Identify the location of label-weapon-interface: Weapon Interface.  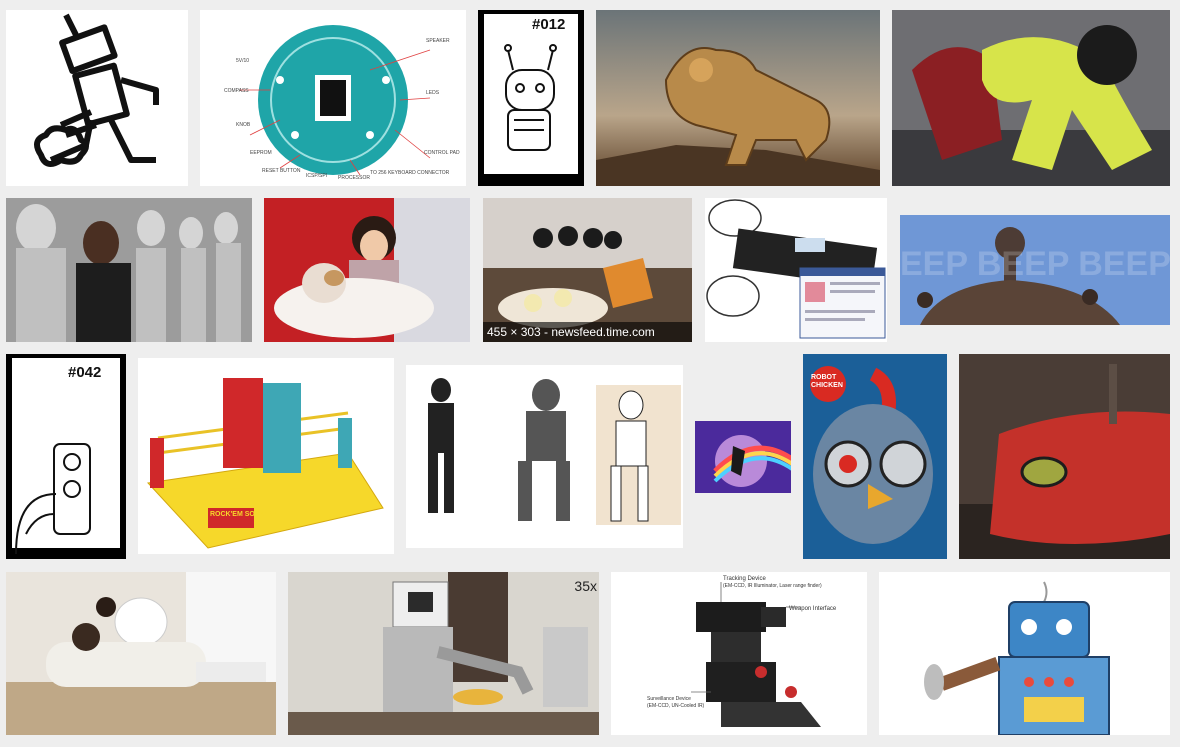
(813, 609).